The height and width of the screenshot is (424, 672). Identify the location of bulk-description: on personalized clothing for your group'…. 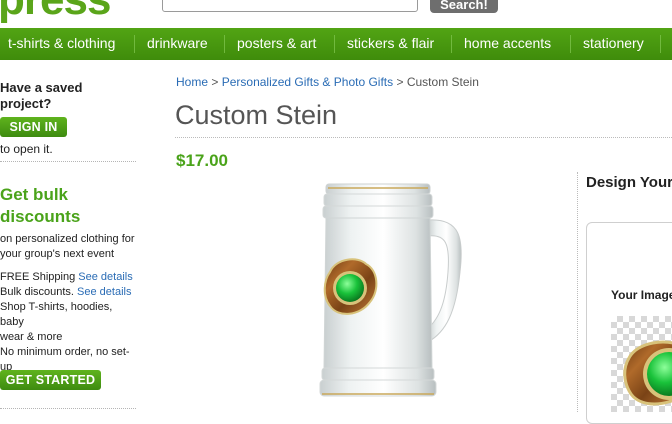
(67, 247).